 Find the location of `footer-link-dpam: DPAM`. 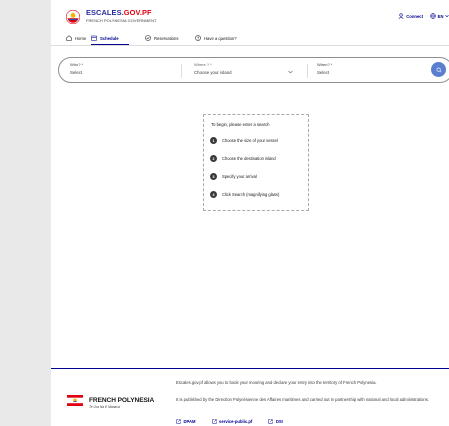

footer-link-dpam: DPAM is located at coordinates (186, 421).